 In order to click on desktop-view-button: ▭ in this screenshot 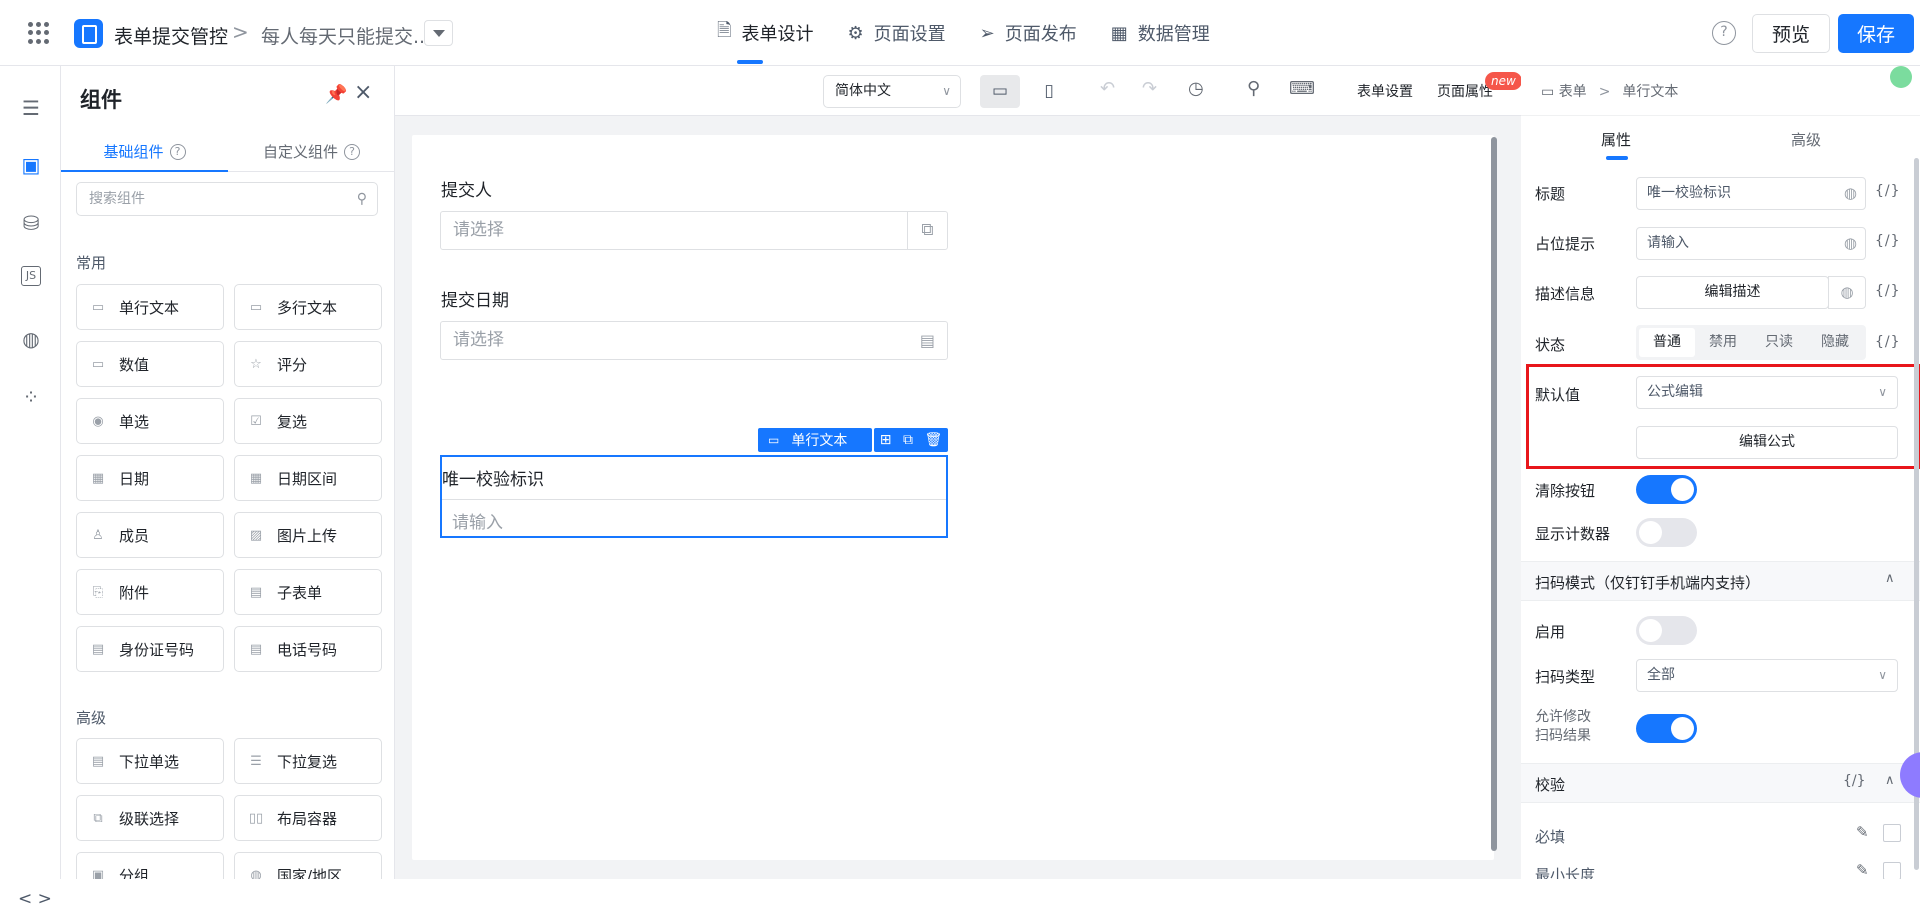, I will do `click(1000, 91)`.